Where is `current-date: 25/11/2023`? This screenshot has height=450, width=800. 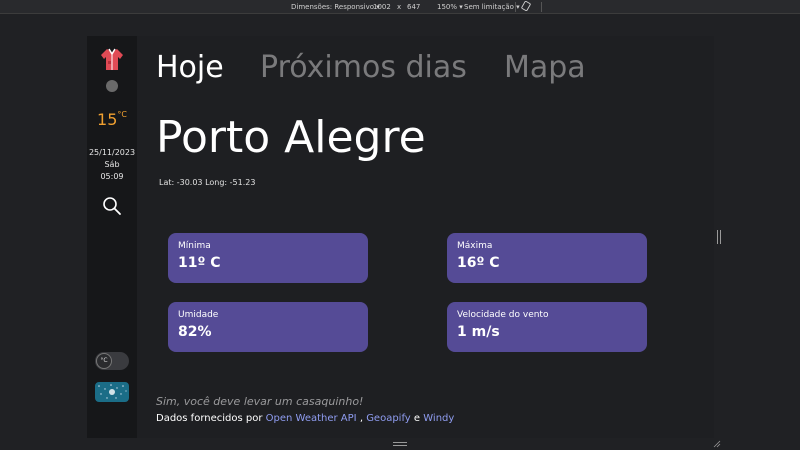 current-date: 25/11/2023 is located at coordinates (112, 152).